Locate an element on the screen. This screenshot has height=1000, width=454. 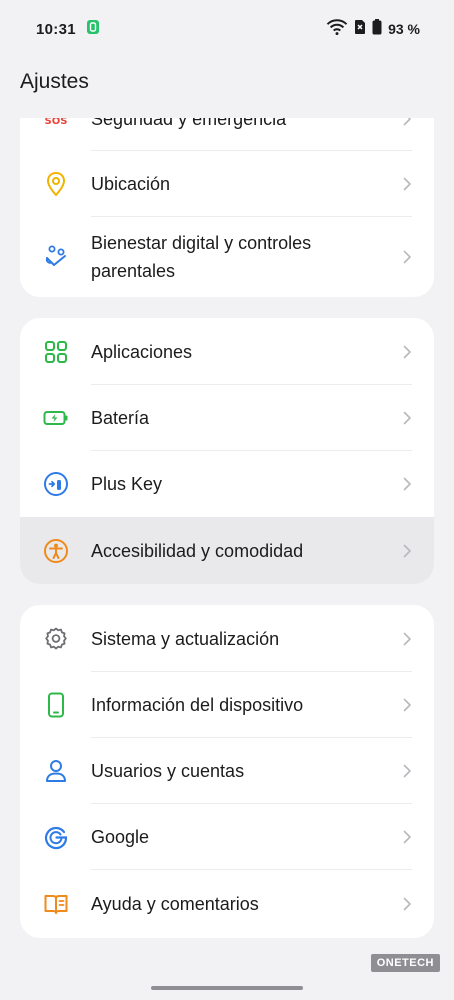
apps-grid-icon is located at coordinates (56, 352).